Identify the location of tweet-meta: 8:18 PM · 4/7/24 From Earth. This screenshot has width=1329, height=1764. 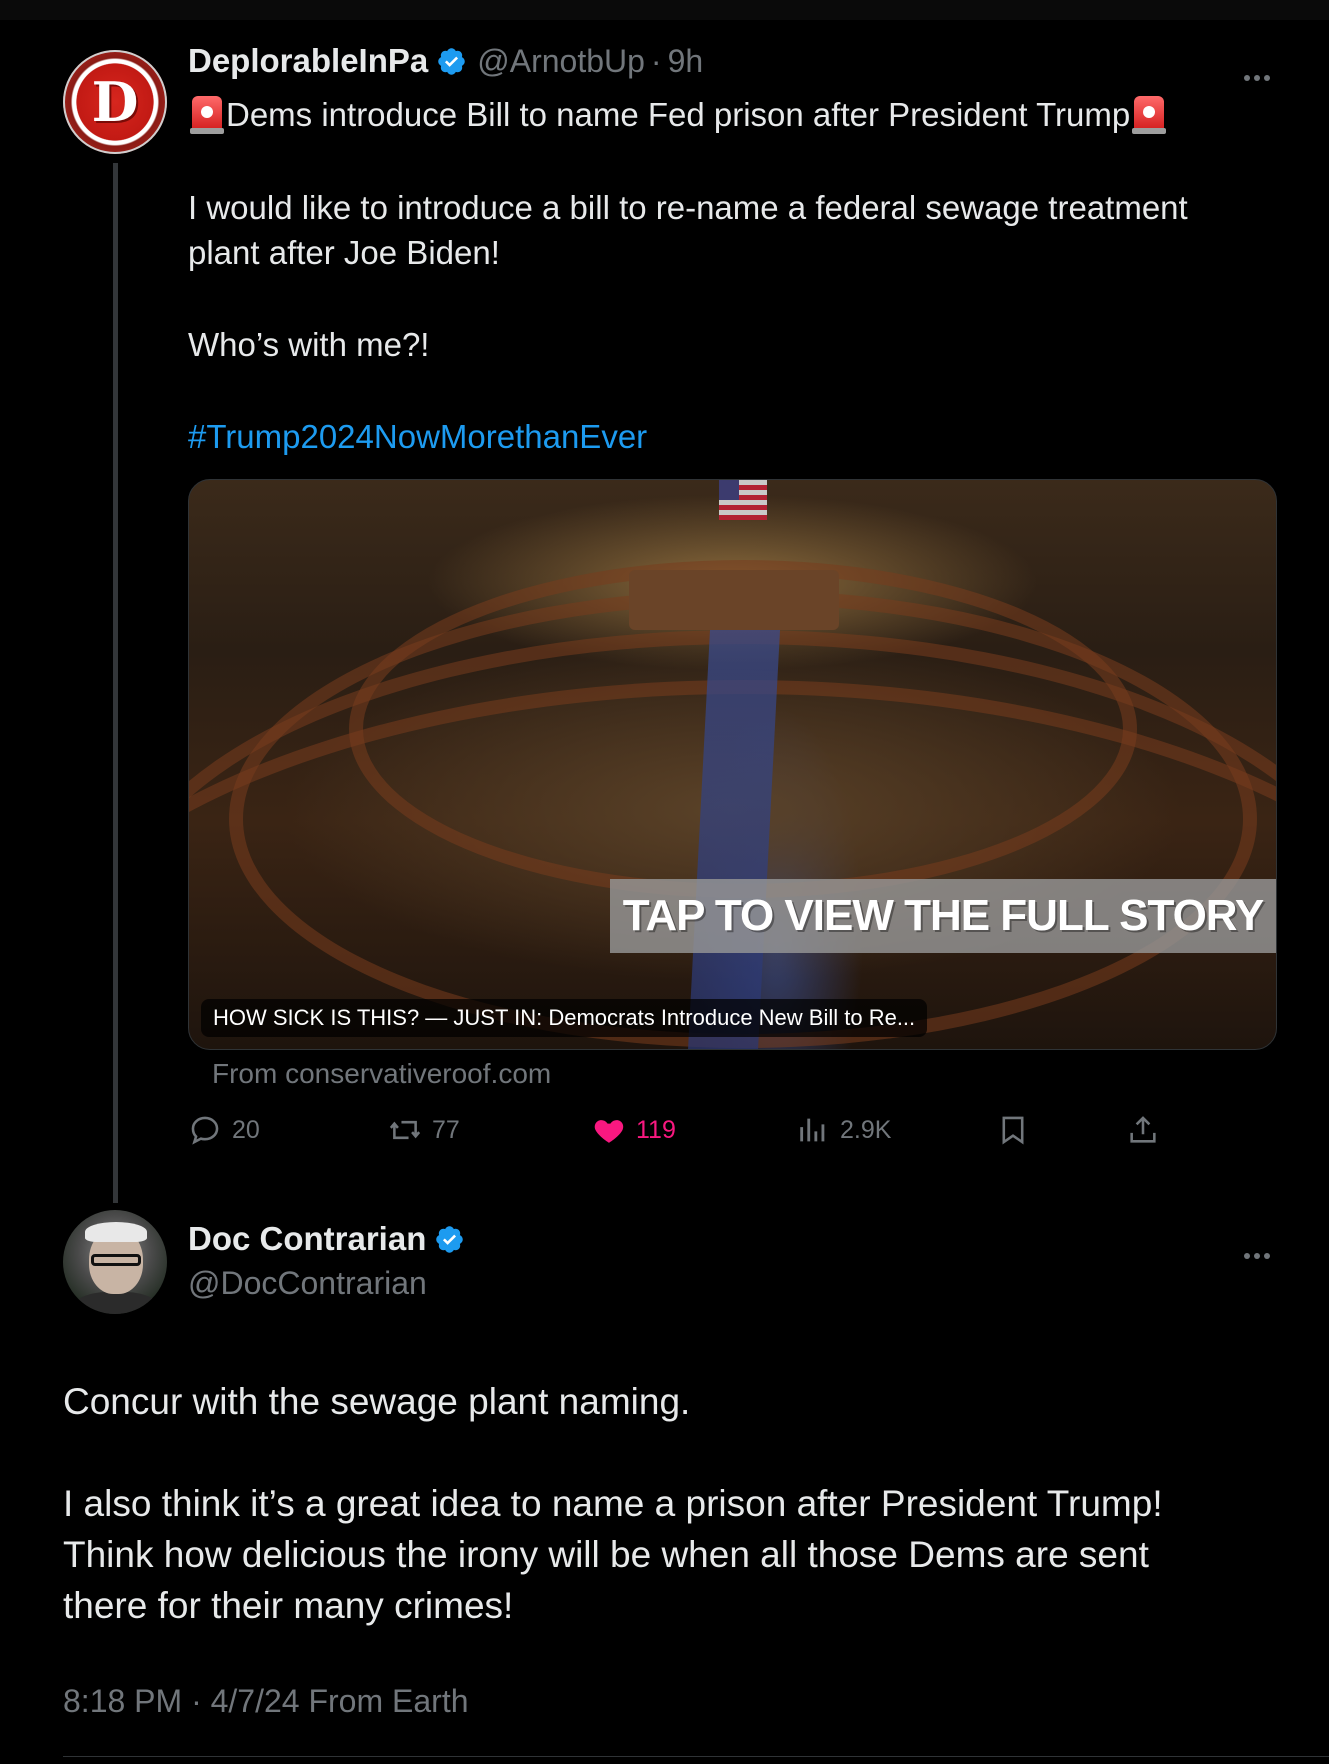
(266, 1701).